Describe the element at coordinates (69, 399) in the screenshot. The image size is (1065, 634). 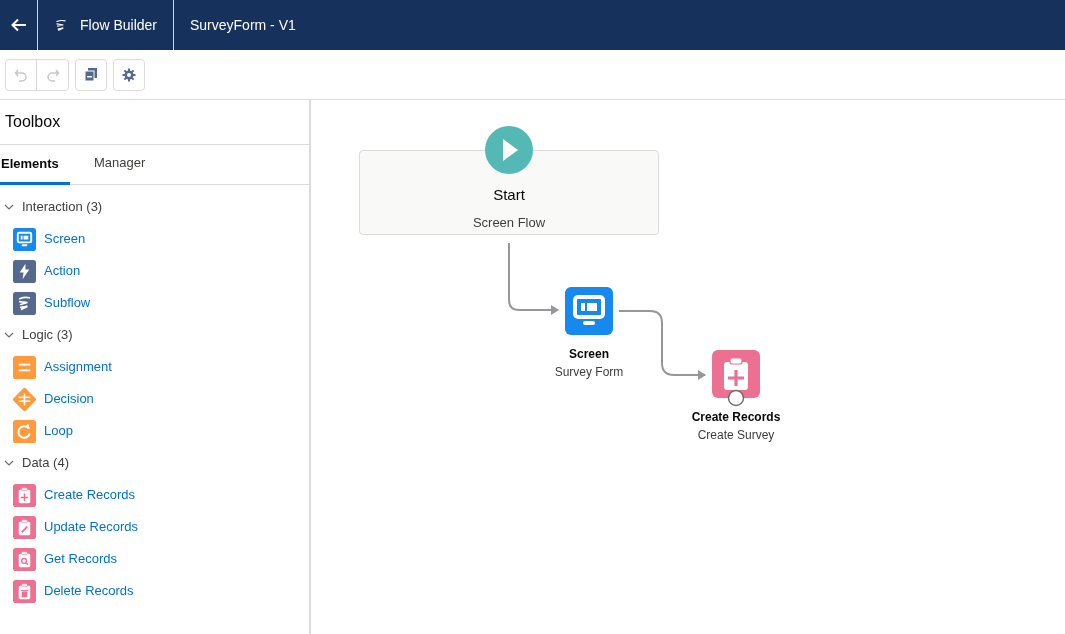
I see `element-link: Decision` at that location.